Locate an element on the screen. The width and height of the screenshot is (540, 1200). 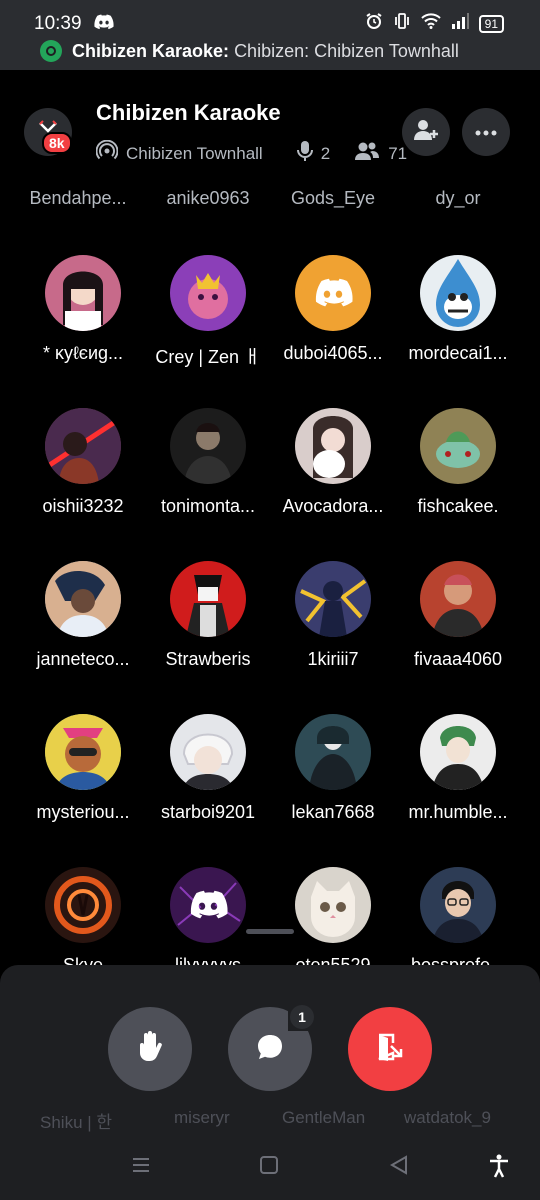
more-options-button is located at coordinates (486, 132).